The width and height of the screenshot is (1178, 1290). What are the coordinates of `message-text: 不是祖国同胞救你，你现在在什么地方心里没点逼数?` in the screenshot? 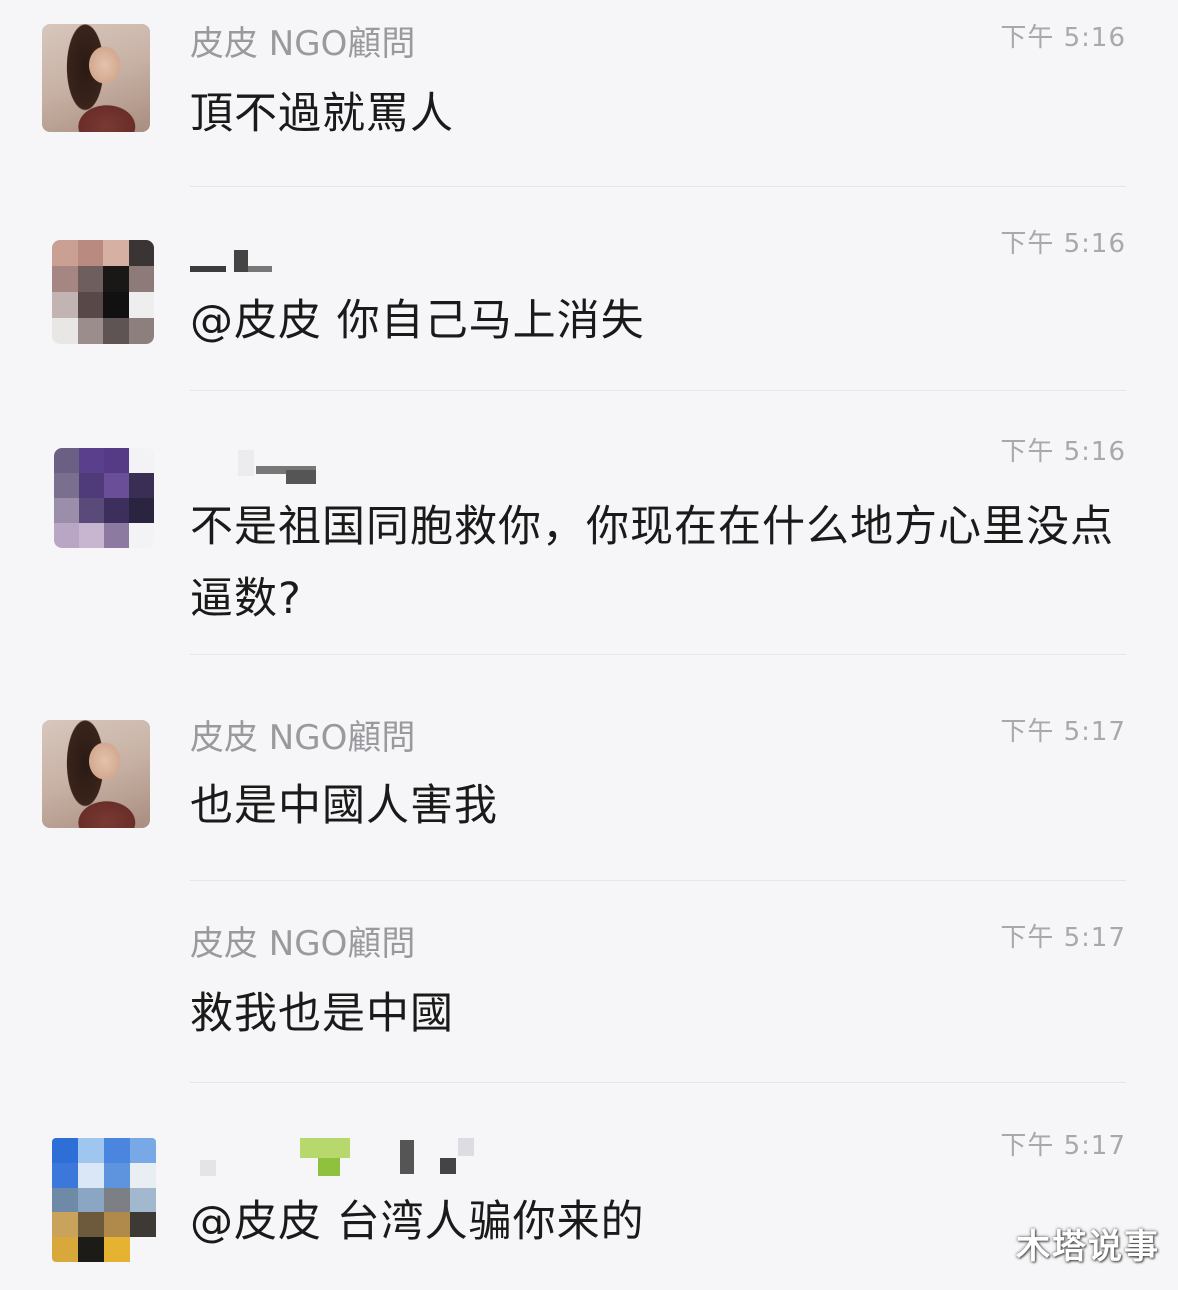 It's located at (652, 563).